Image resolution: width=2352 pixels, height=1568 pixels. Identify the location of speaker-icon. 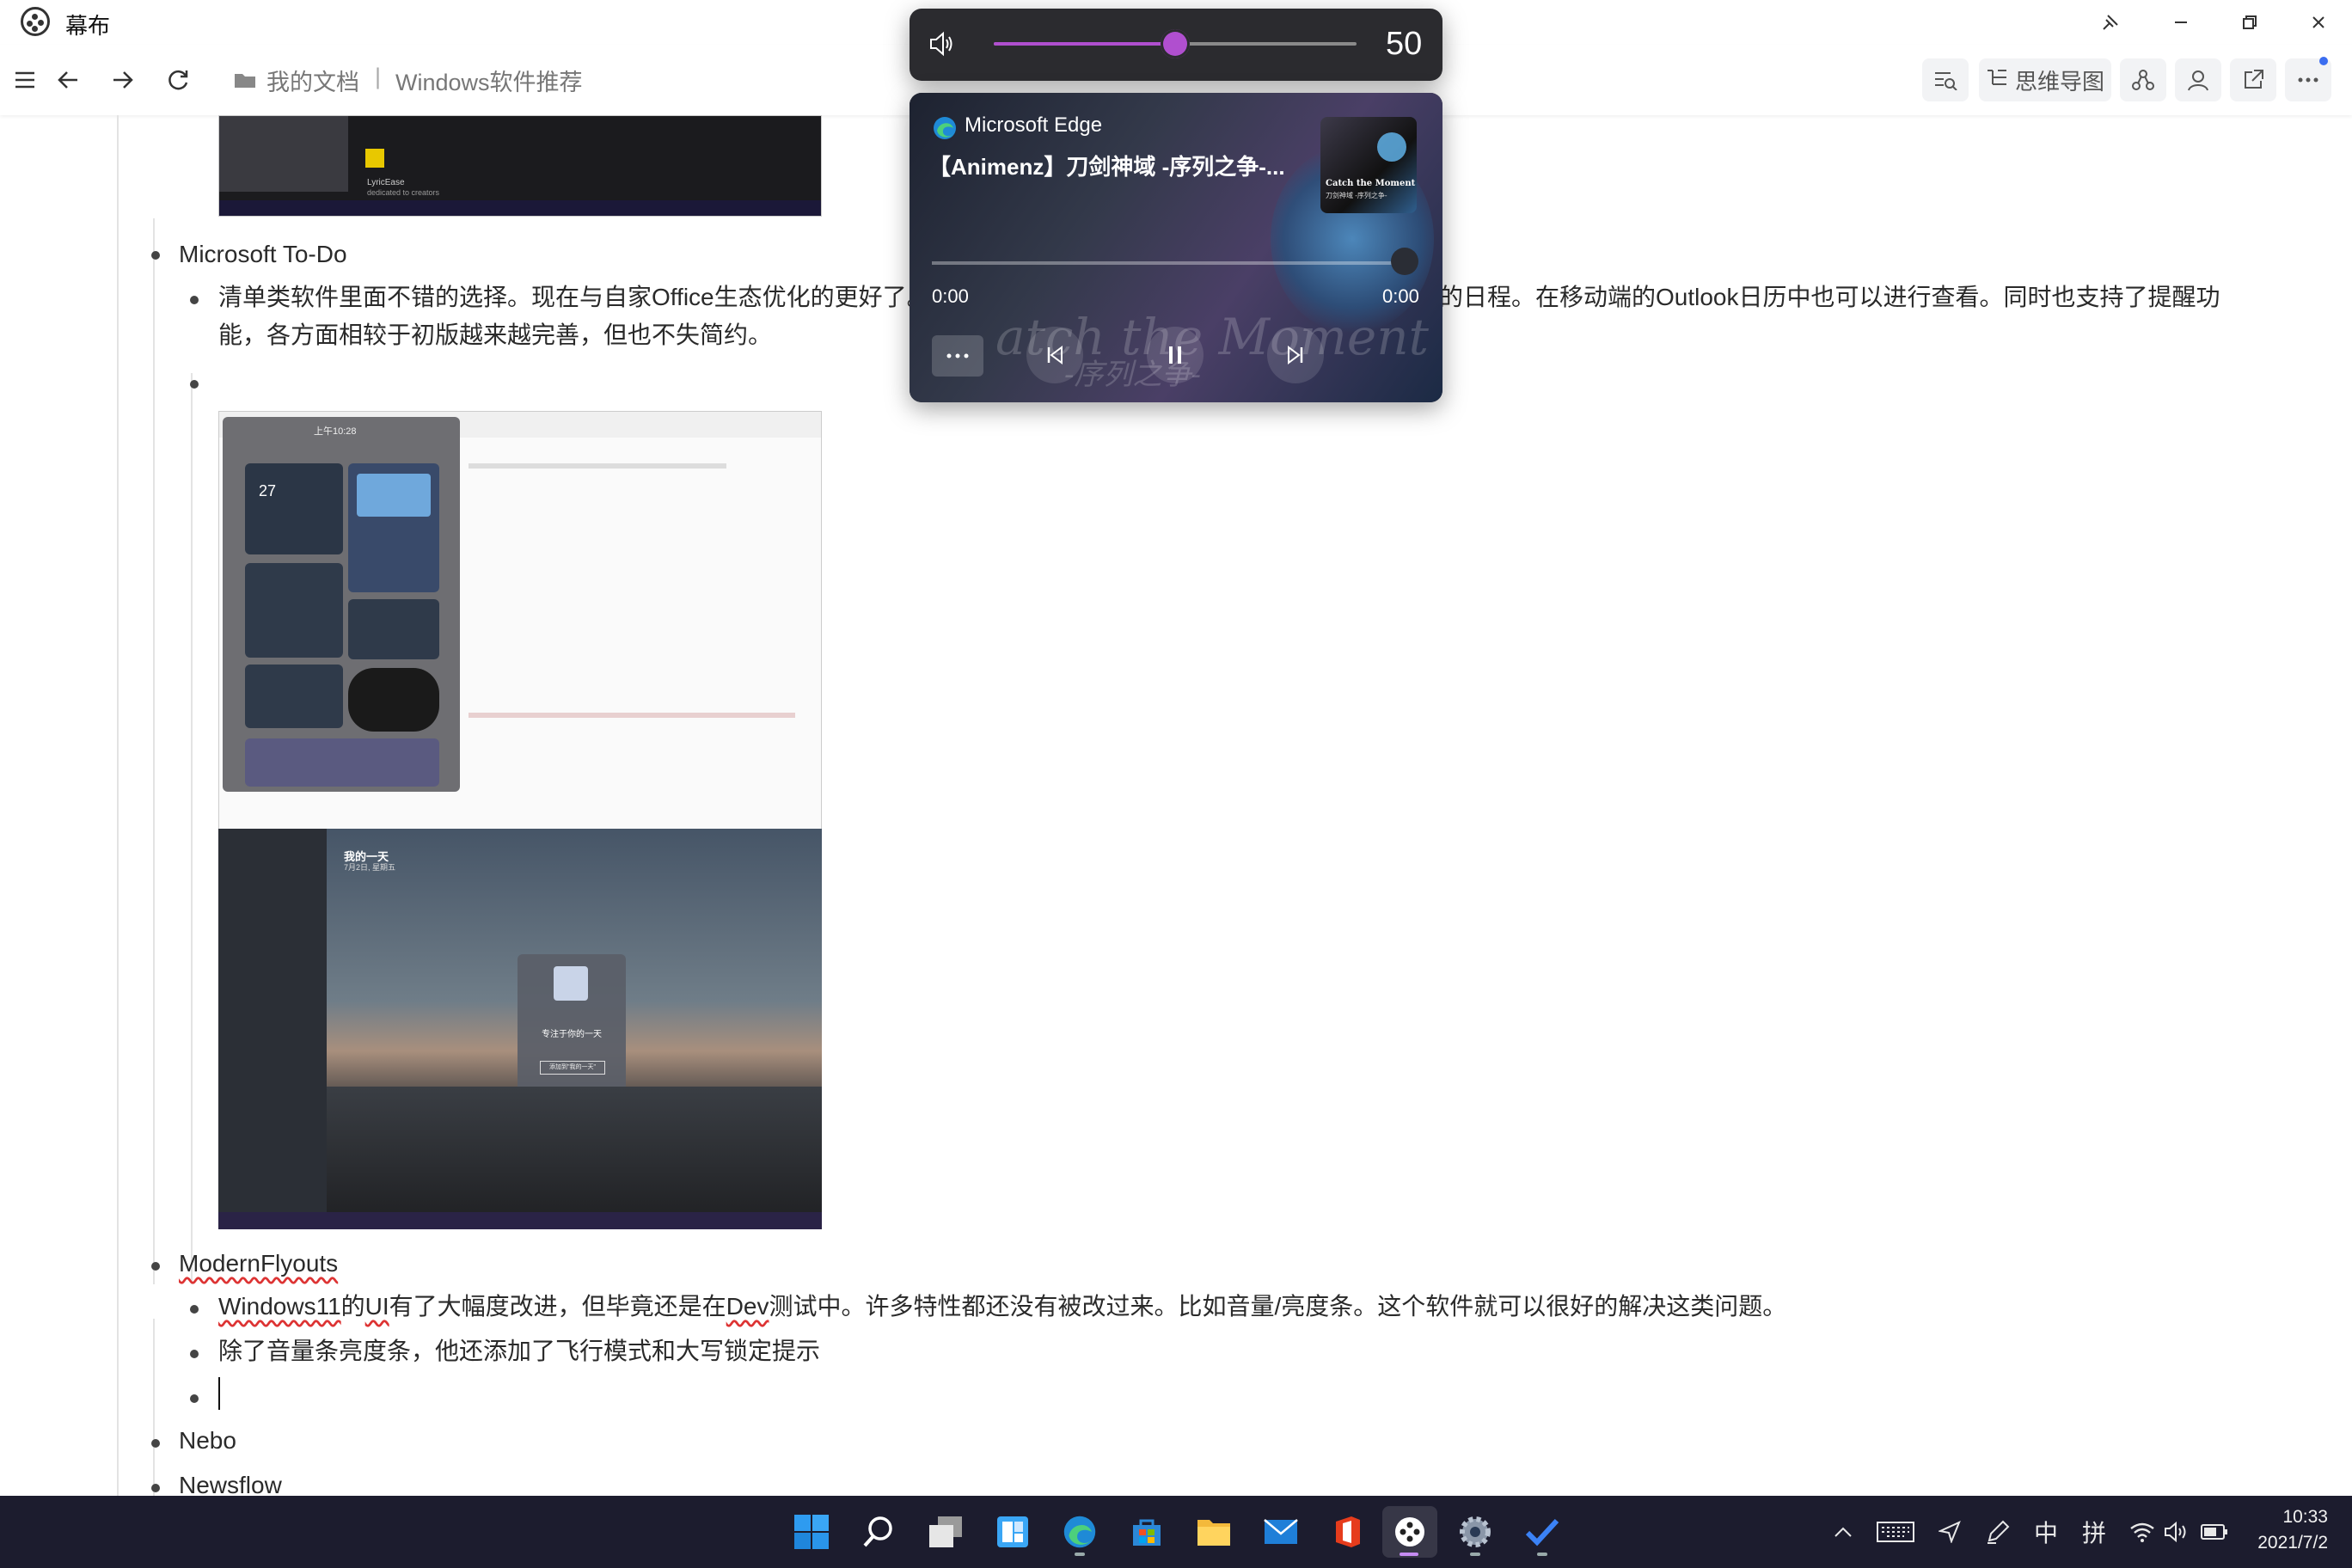
(942, 46).